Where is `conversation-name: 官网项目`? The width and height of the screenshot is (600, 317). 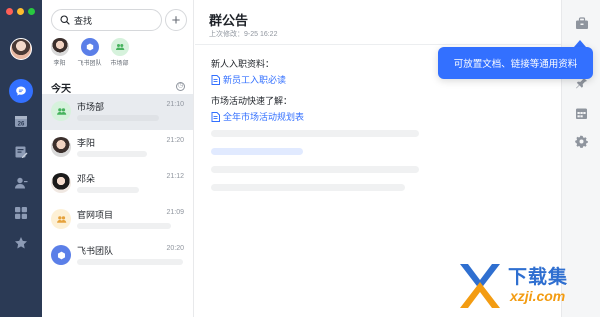 conversation-name: 官网项目 is located at coordinates (95, 215).